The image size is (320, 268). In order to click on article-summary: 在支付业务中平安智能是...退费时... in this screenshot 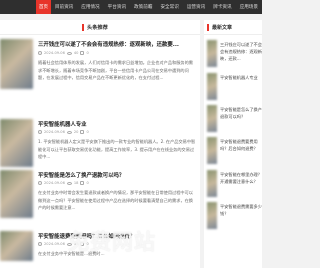, I will do `click(71, 253)`.